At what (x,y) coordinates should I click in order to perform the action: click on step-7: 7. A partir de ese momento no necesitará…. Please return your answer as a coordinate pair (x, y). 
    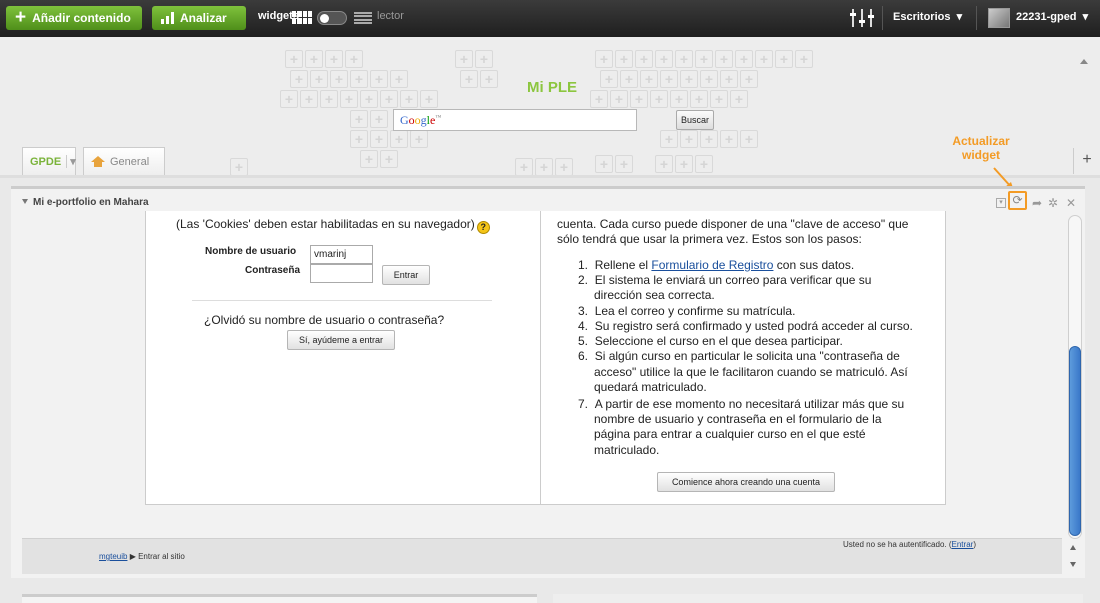
    Looking at the image, I should click on (741, 404).